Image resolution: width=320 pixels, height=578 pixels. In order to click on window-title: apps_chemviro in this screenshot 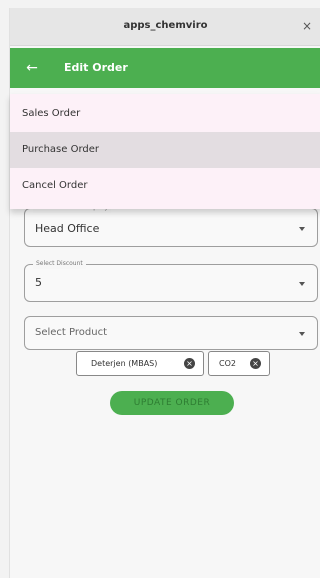, I will do `click(165, 25)`.